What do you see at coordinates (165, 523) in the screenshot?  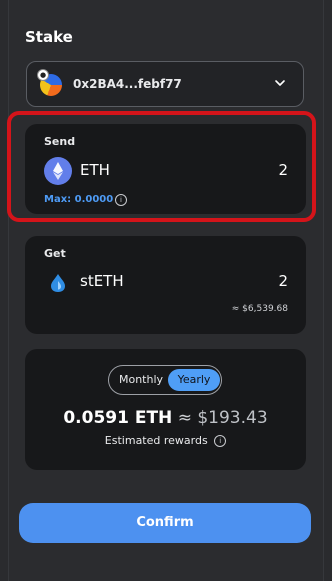 I see `confirm-button: Confirm` at bounding box center [165, 523].